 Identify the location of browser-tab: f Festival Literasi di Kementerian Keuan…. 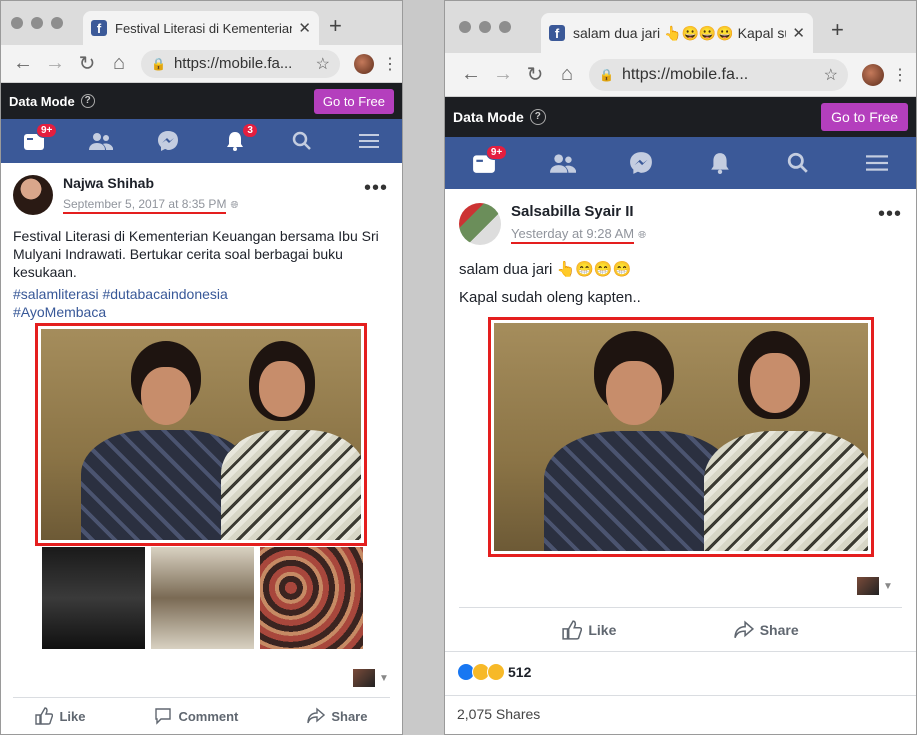
(201, 28).